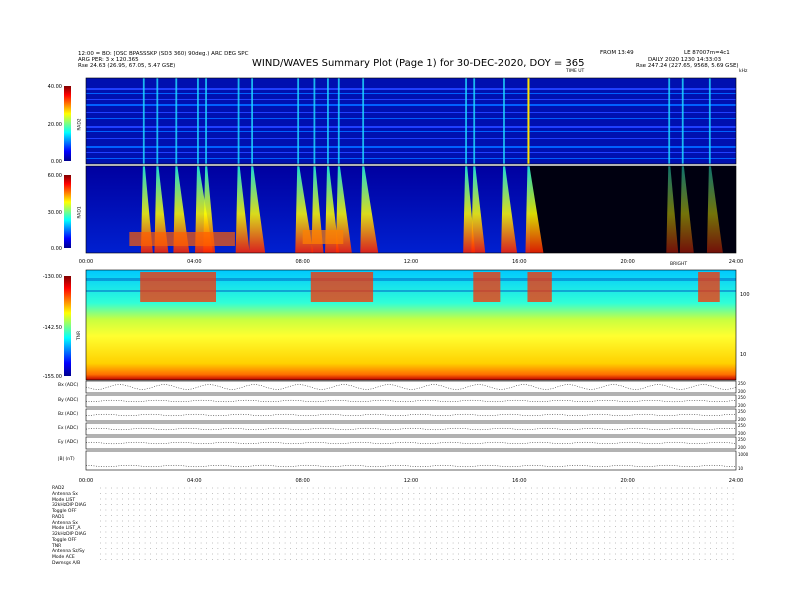  What do you see at coordinates (67, 123) in the screenshot?
I see `rad2-colorbar` at bounding box center [67, 123].